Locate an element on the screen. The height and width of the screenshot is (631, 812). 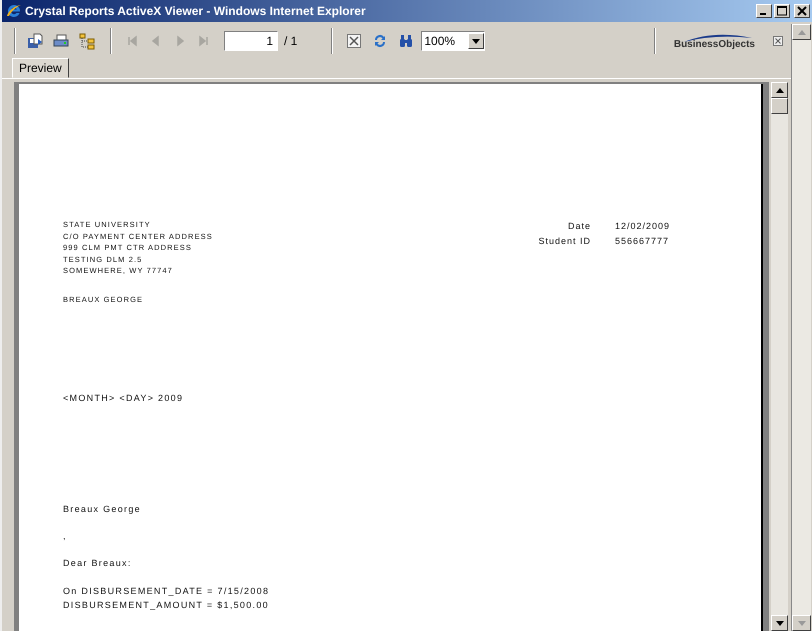
page-number-field: 1 is located at coordinates (251, 41).